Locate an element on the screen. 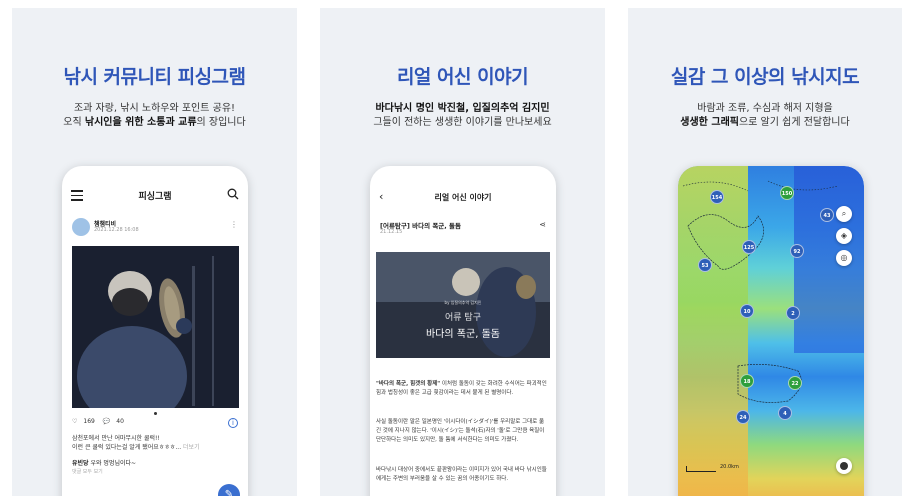  app-header: 피싱그램 is located at coordinates (155, 196).